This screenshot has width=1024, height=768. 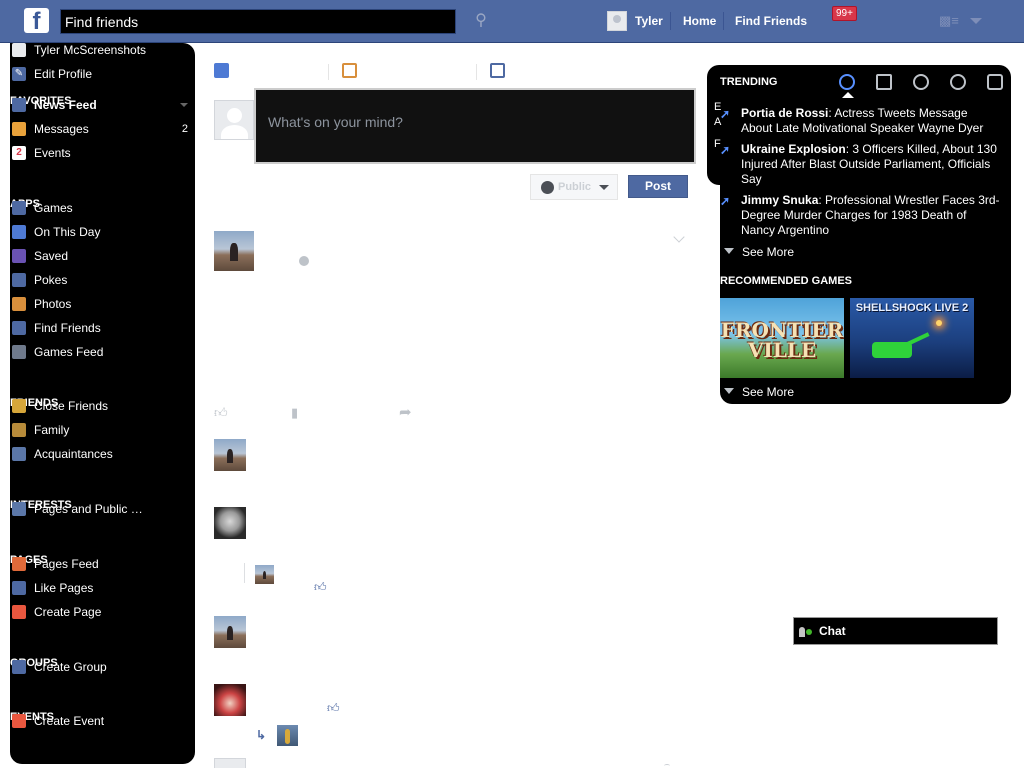 I want to click on profile-link: Tyler, so click(x=635, y=21).